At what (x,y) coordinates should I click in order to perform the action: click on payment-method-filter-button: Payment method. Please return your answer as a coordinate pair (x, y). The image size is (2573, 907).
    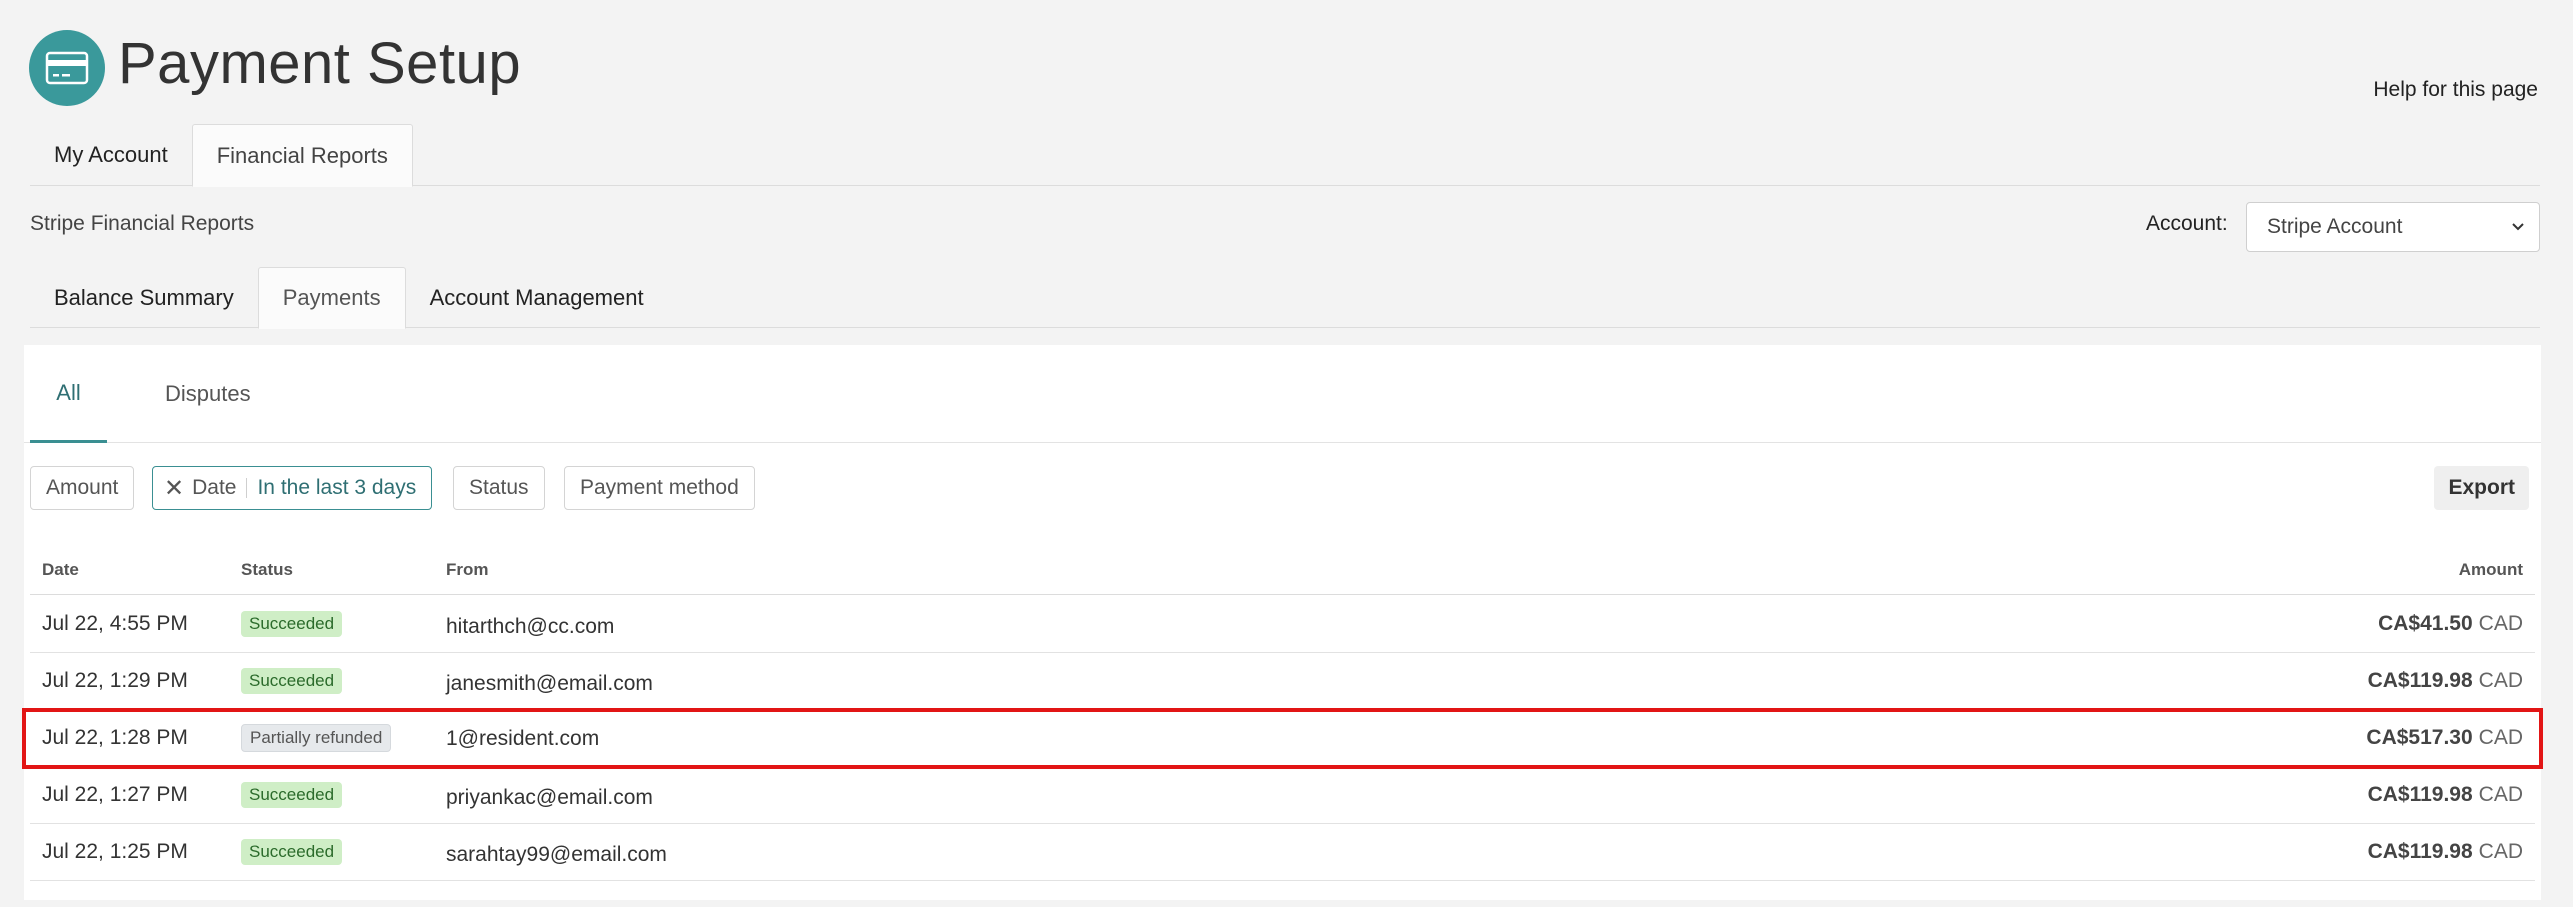
    Looking at the image, I should click on (659, 488).